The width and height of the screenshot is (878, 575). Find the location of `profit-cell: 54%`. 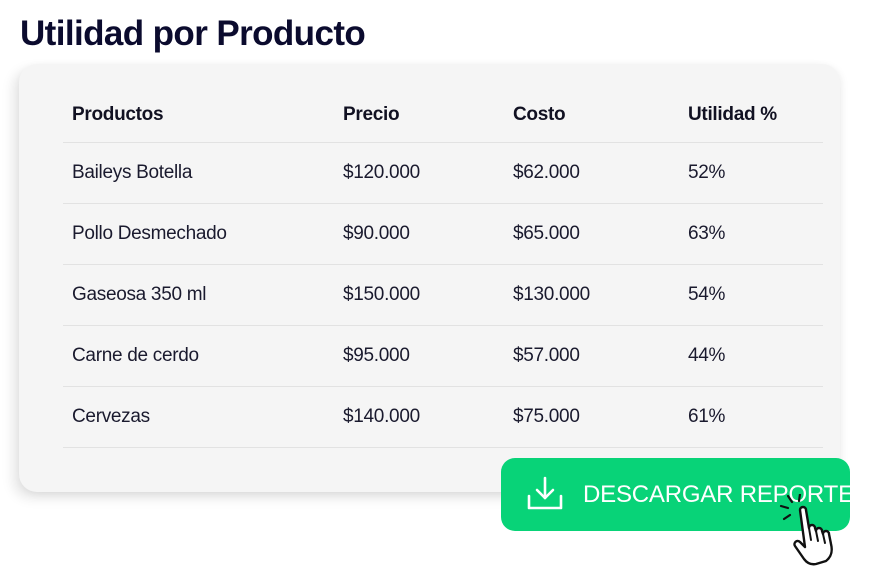

profit-cell: 54% is located at coordinates (707, 294).